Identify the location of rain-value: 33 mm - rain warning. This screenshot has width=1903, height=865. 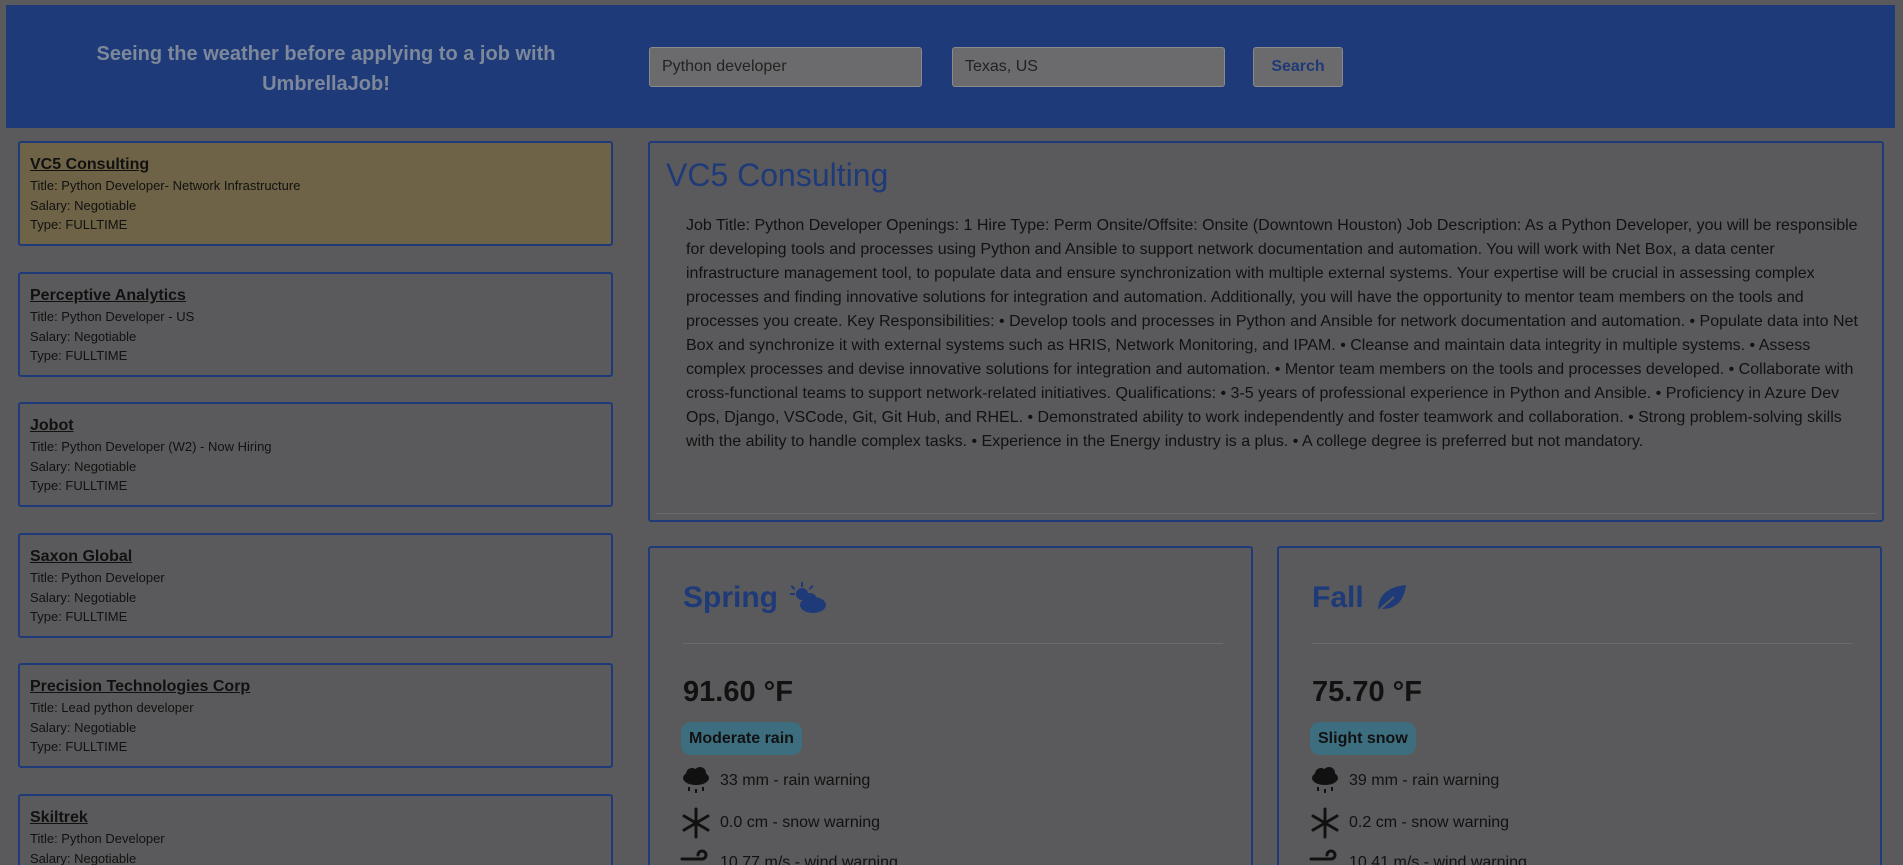
(795, 780).